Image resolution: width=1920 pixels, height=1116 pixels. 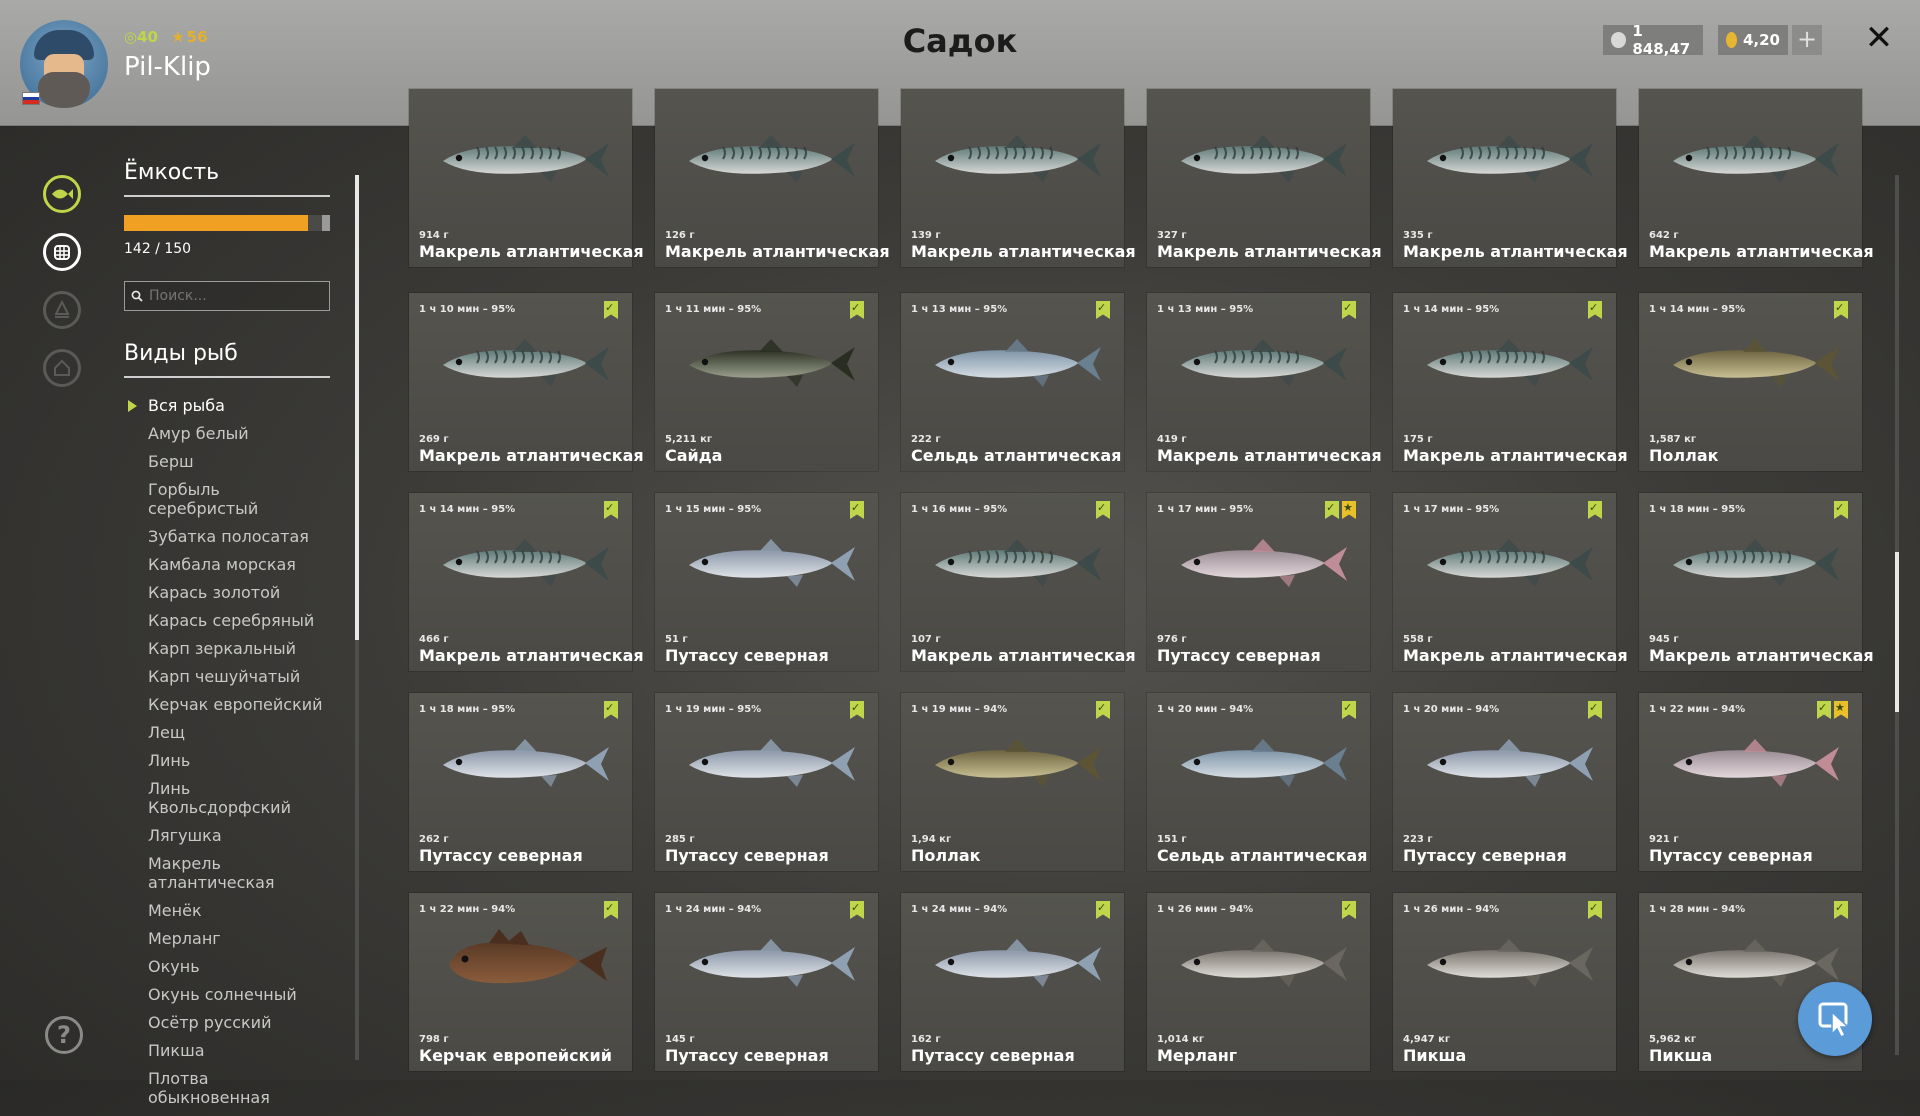 I want to click on catch-time: 1 ч 10 мин – 95%, so click(x=467, y=309).